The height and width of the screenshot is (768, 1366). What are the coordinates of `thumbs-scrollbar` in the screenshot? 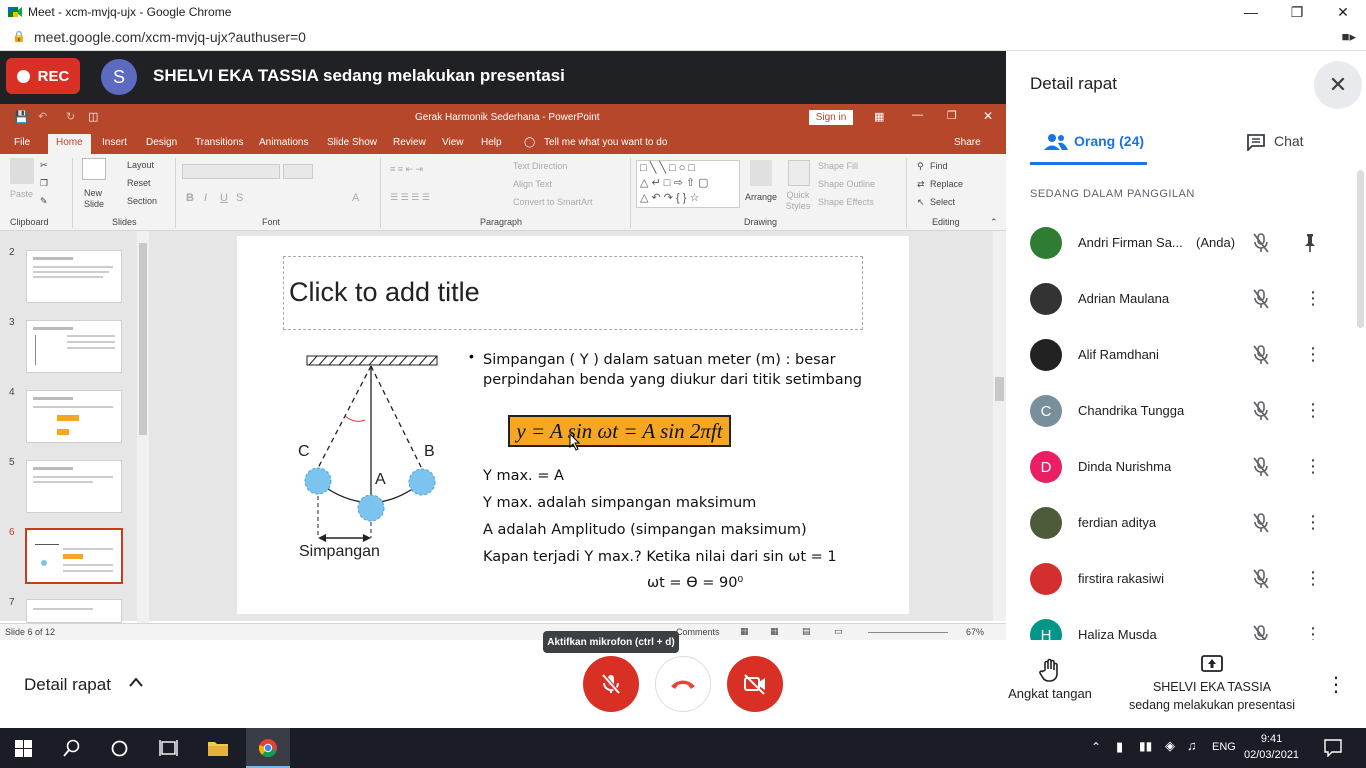 It's located at (143, 427).